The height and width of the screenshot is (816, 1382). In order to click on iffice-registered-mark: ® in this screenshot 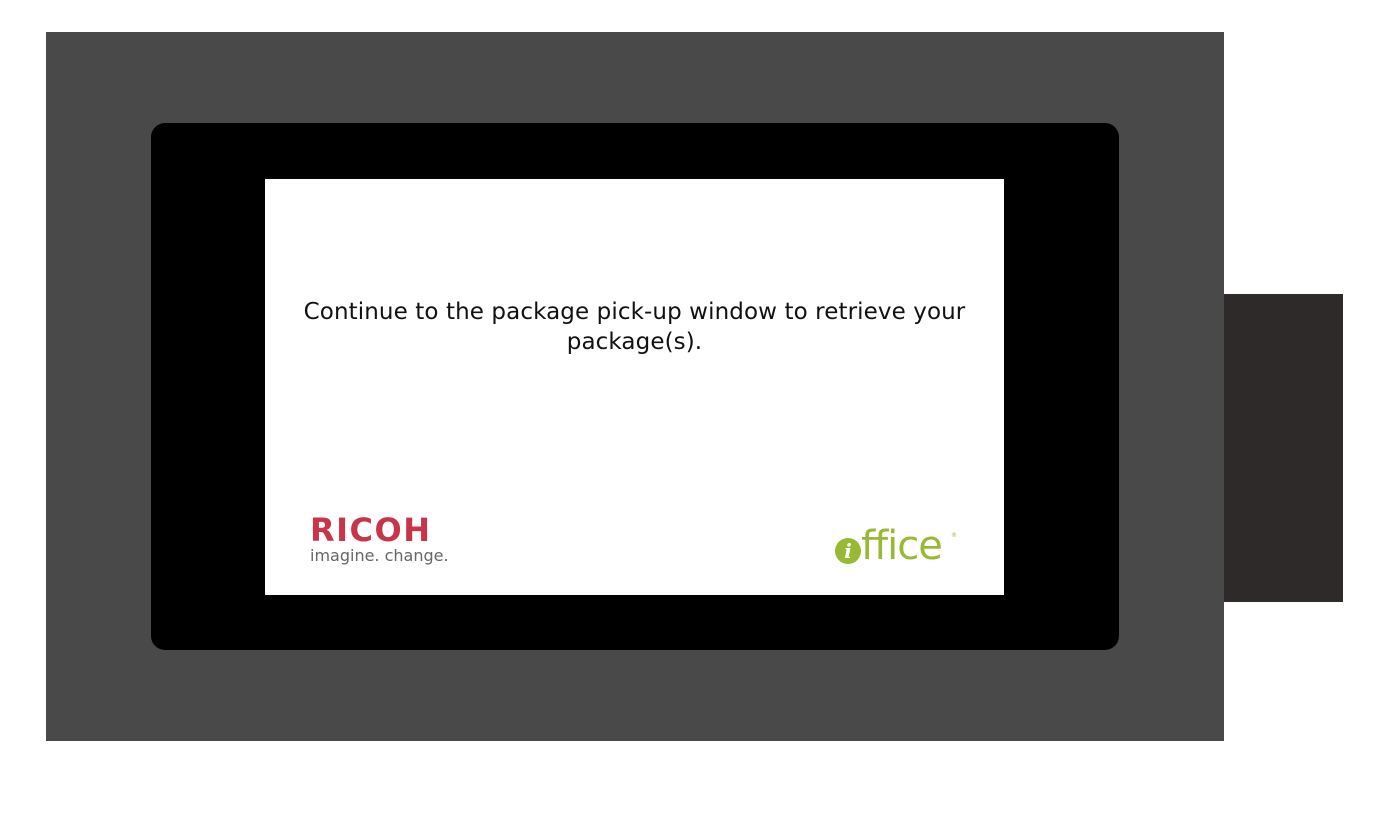, I will do `click(954, 535)`.